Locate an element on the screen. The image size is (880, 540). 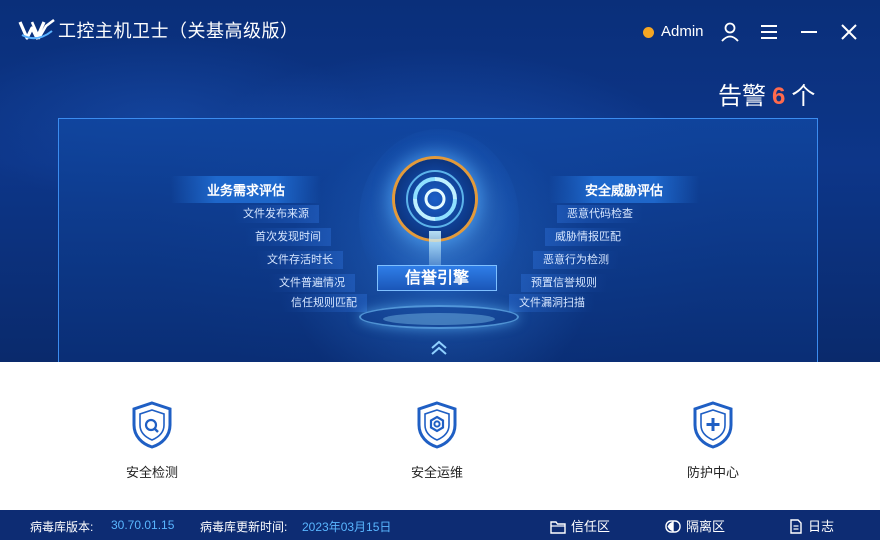
quarantine-label: 隔离区 is located at coordinates (706, 526).